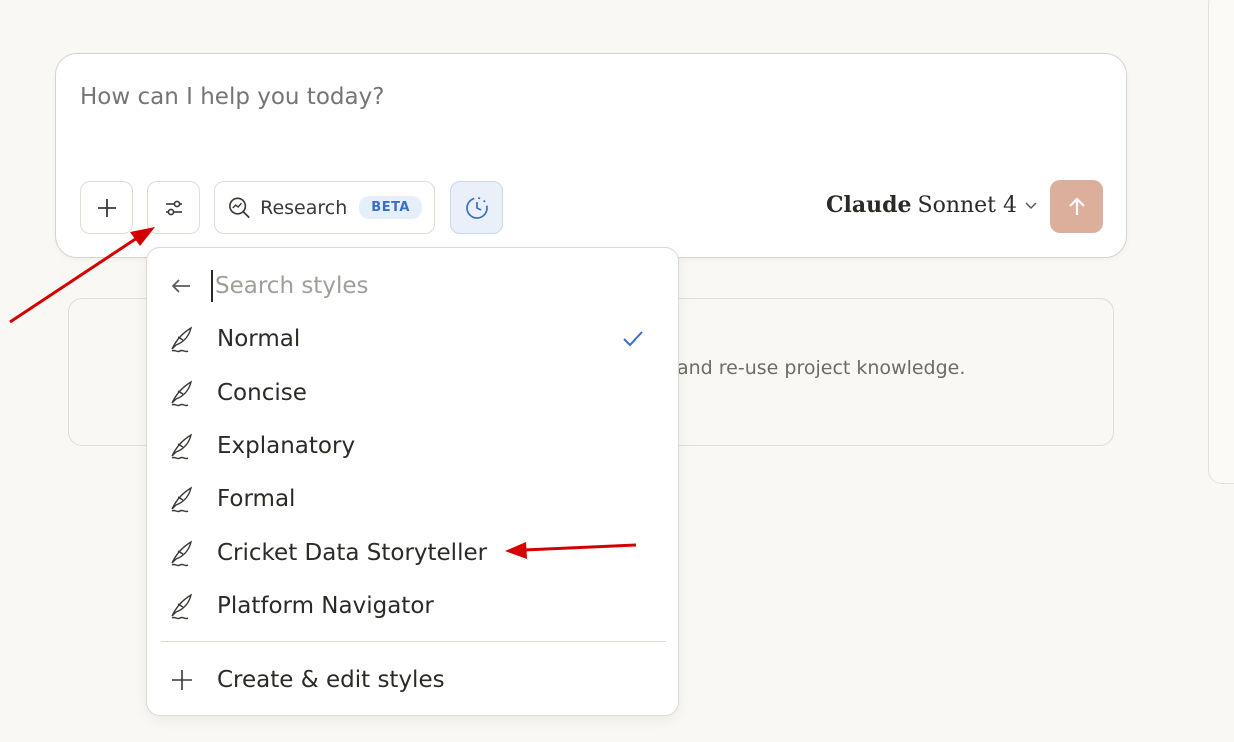  I want to click on clock-icon, so click(476, 207).